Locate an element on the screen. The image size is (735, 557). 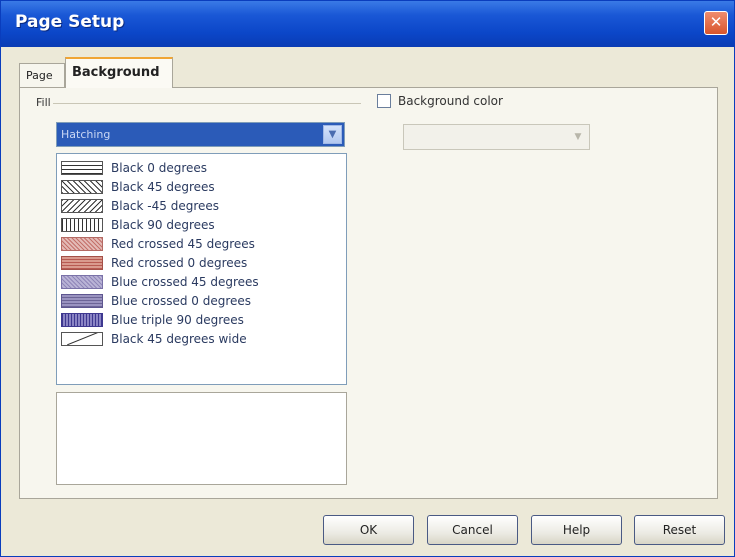
list-item: Black 90 degrees is located at coordinates (201, 226).